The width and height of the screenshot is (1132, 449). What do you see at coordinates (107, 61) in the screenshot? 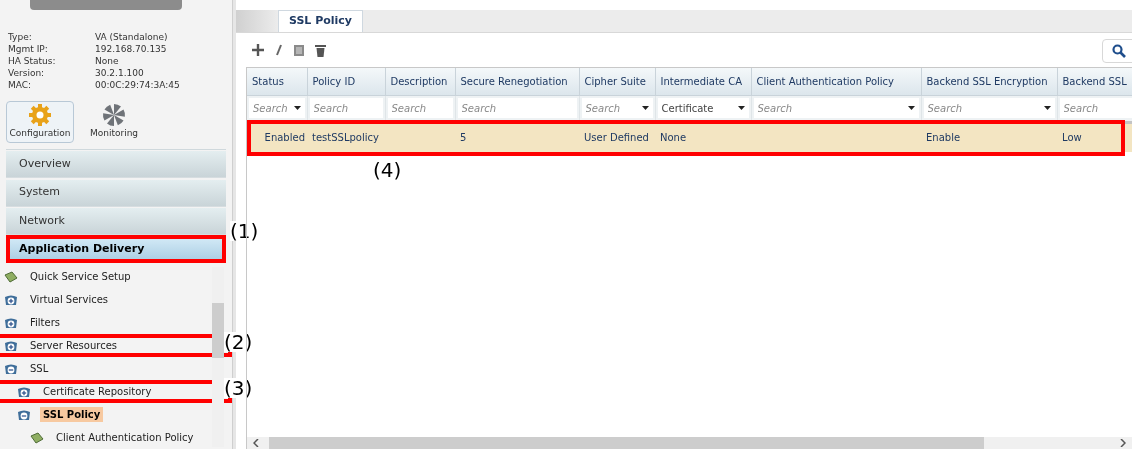
I see `info-value: None` at bounding box center [107, 61].